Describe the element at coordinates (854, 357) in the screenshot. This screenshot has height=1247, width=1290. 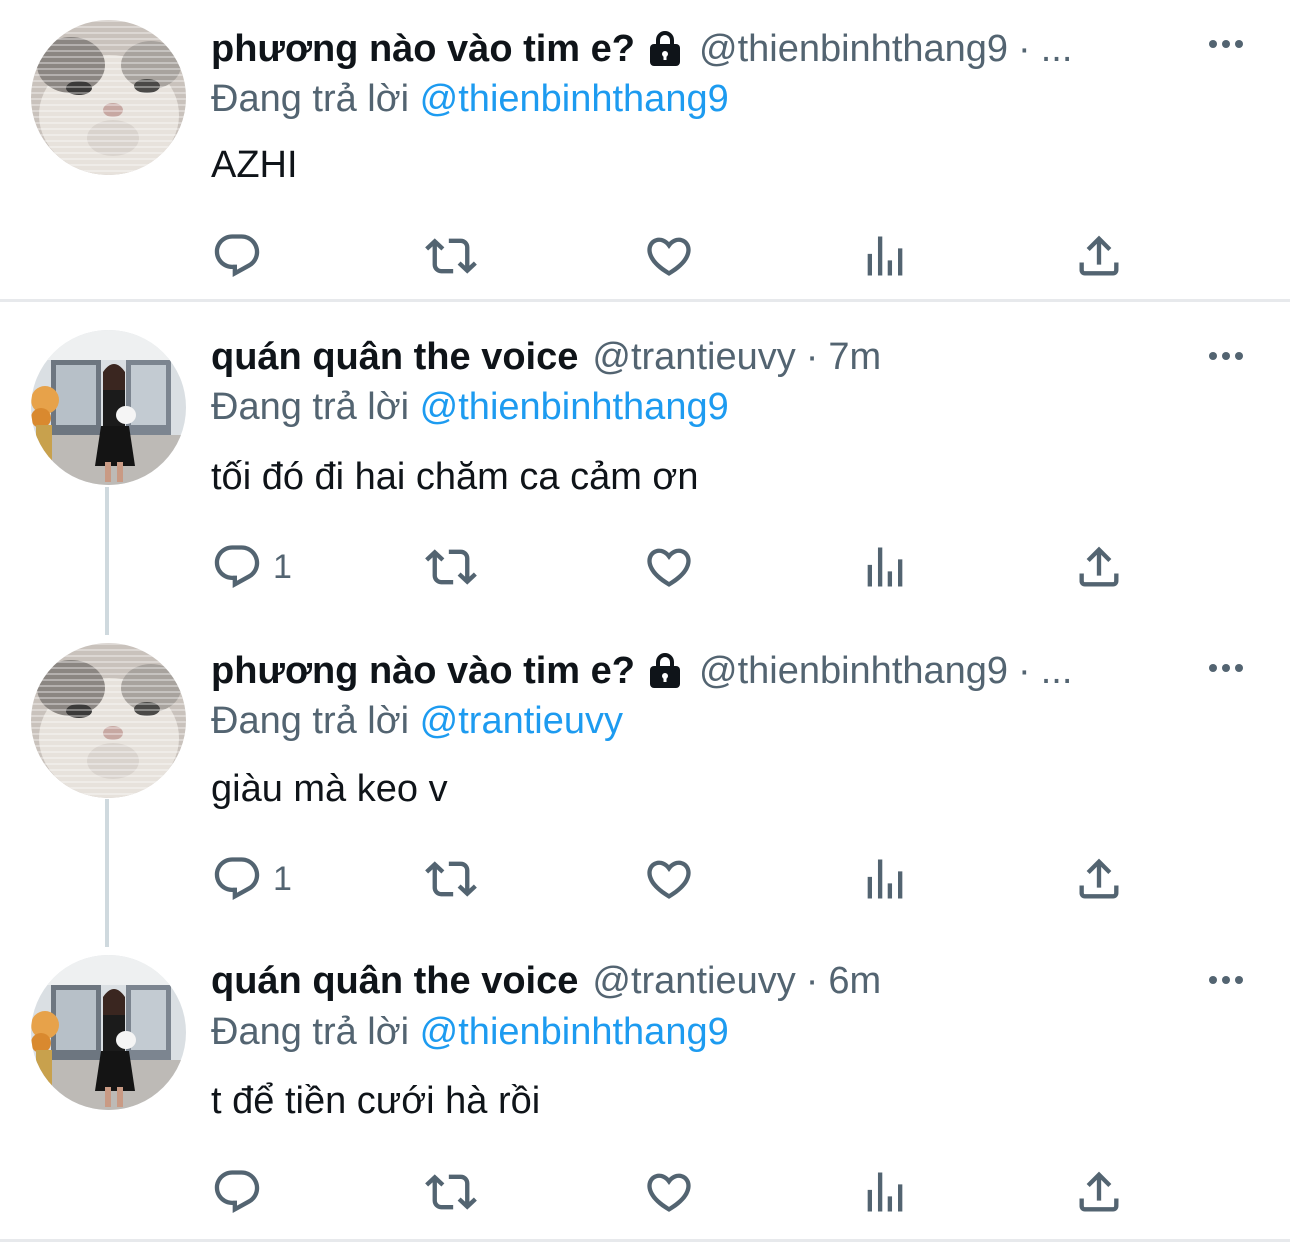
I see `timestamp: 7m` at that location.